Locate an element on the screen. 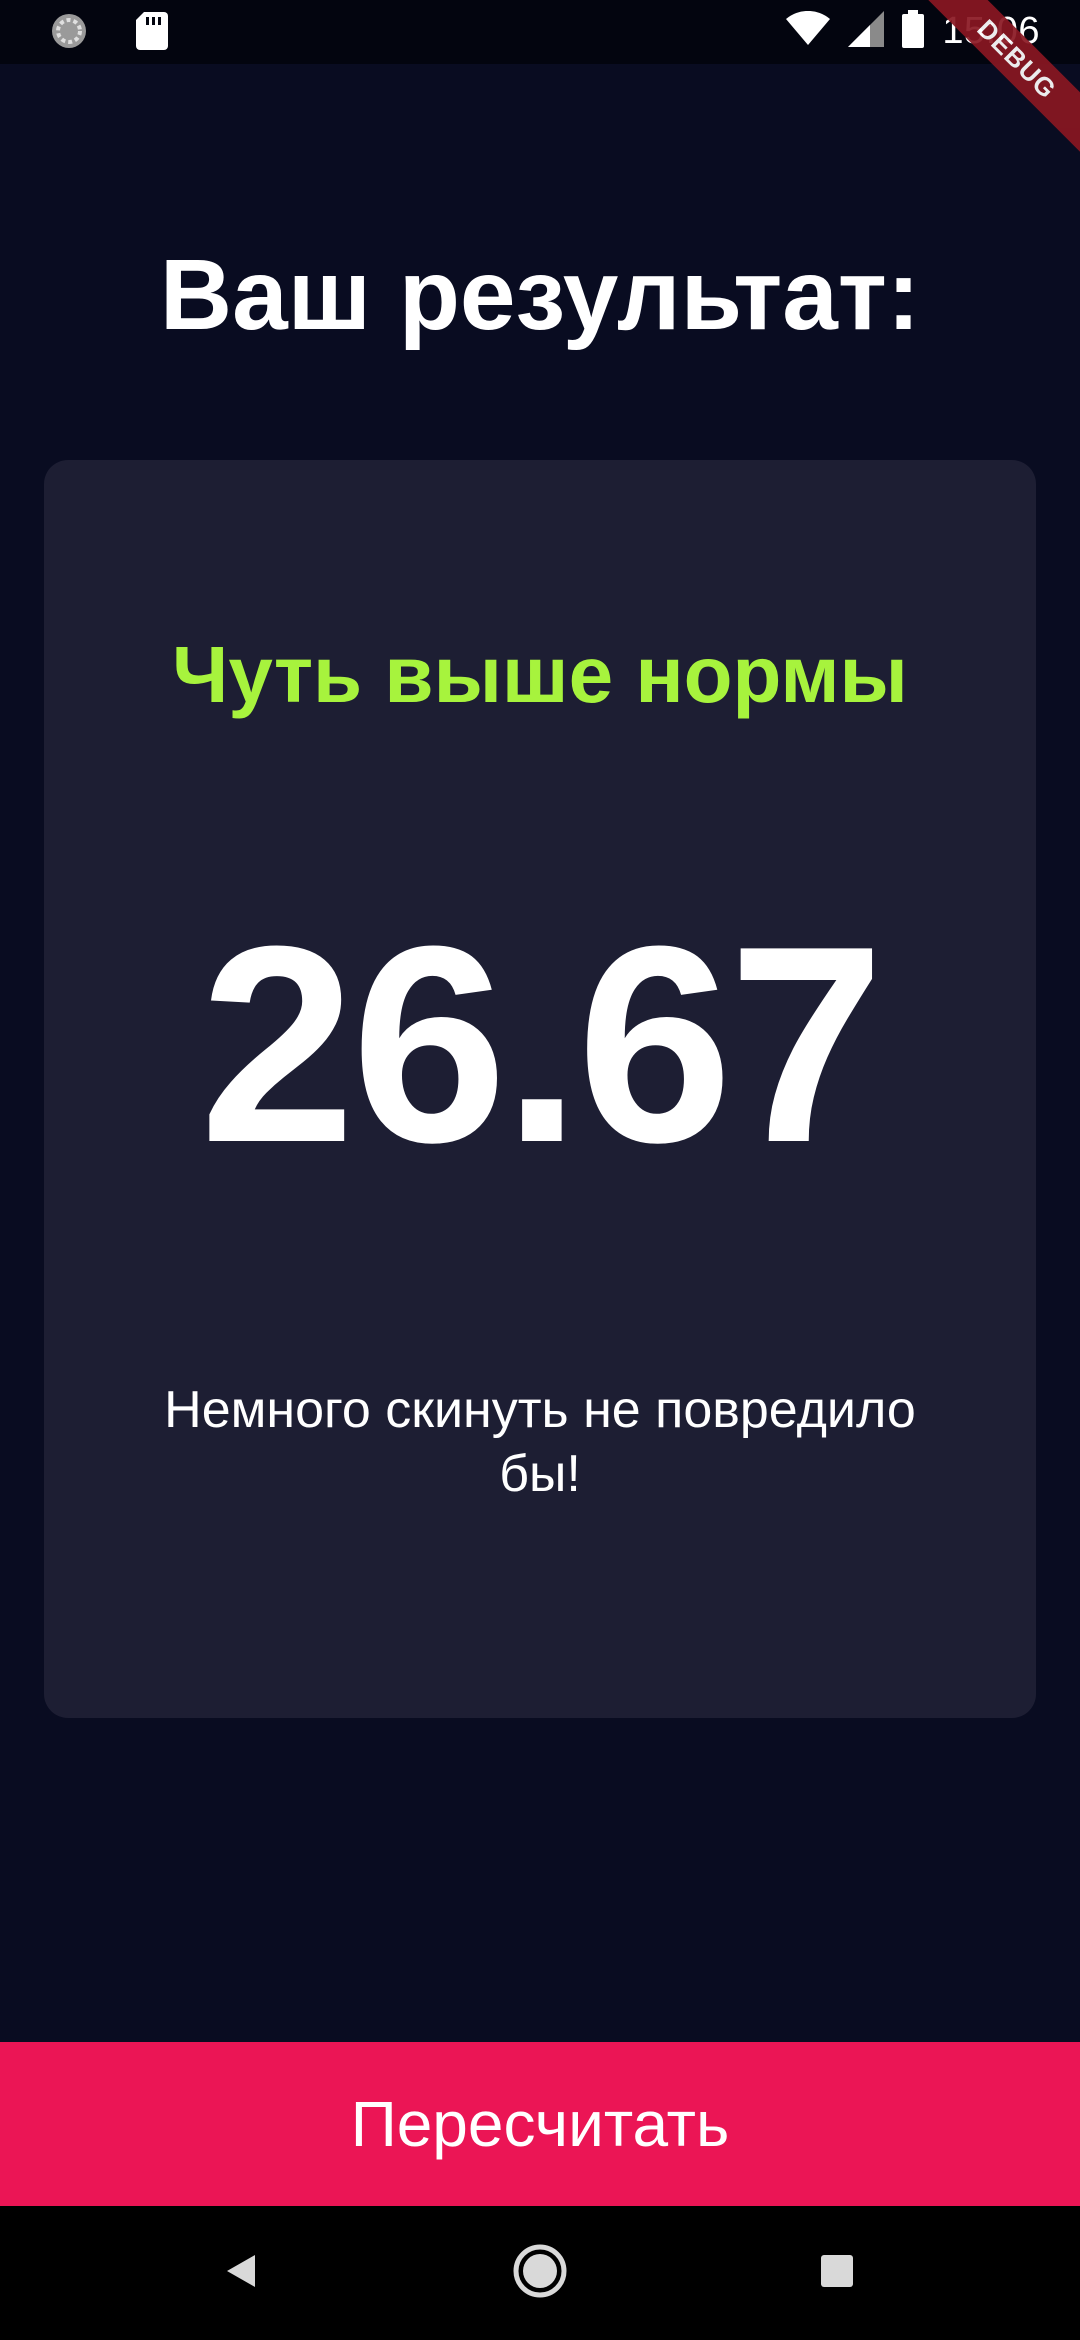 The height and width of the screenshot is (2340, 1080). home-button is located at coordinates (540, 2273).